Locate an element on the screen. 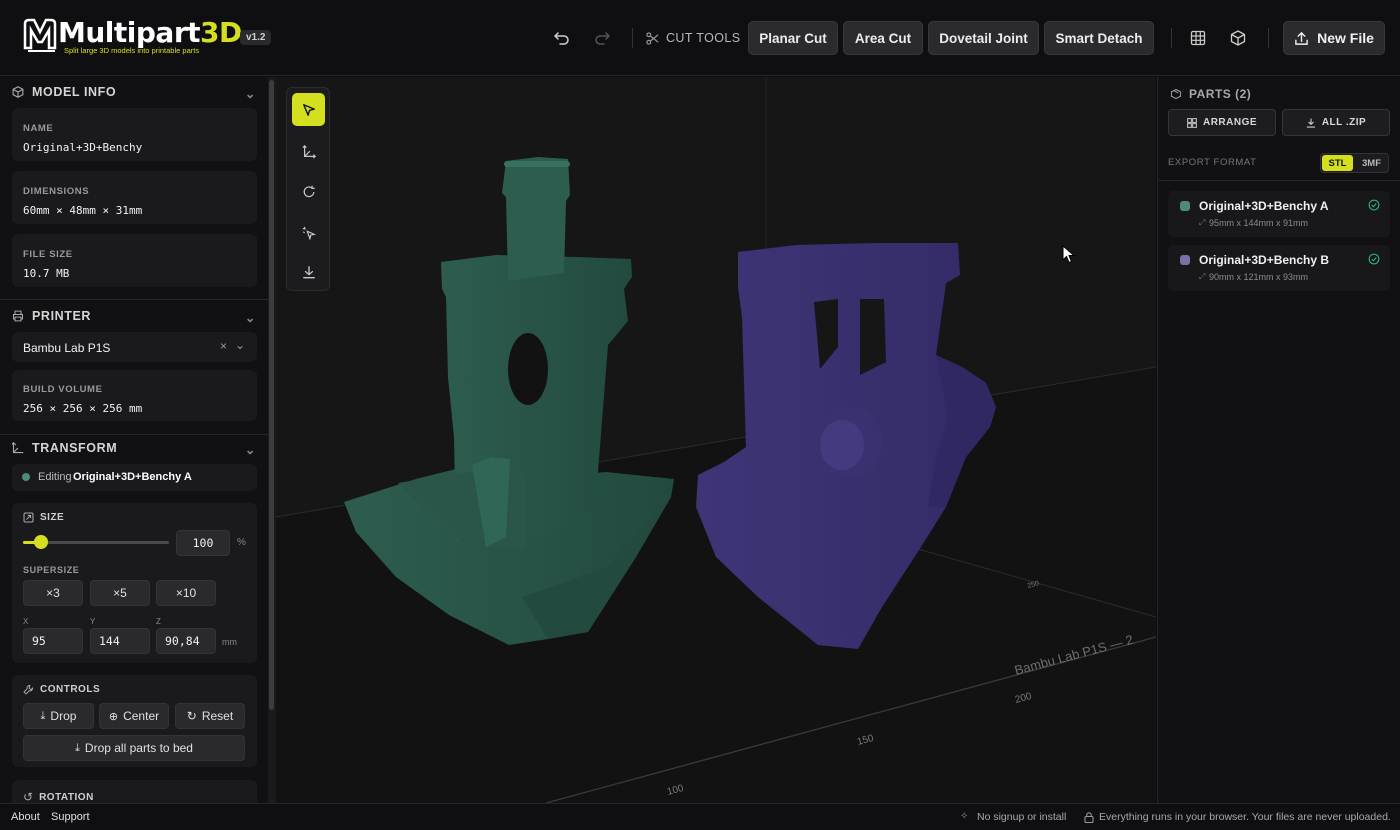 The image size is (1400, 830). auto-select-tool-button is located at coordinates (308, 232).